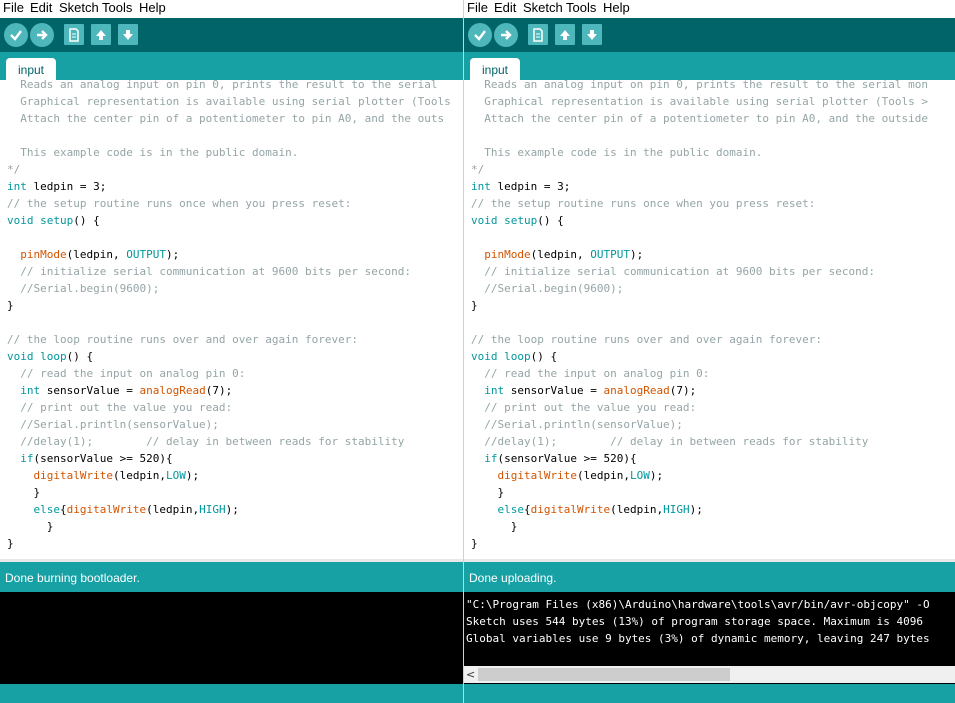  Describe the element at coordinates (604, 674) in the screenshot. I see `scrollbar-thumb` at that location.